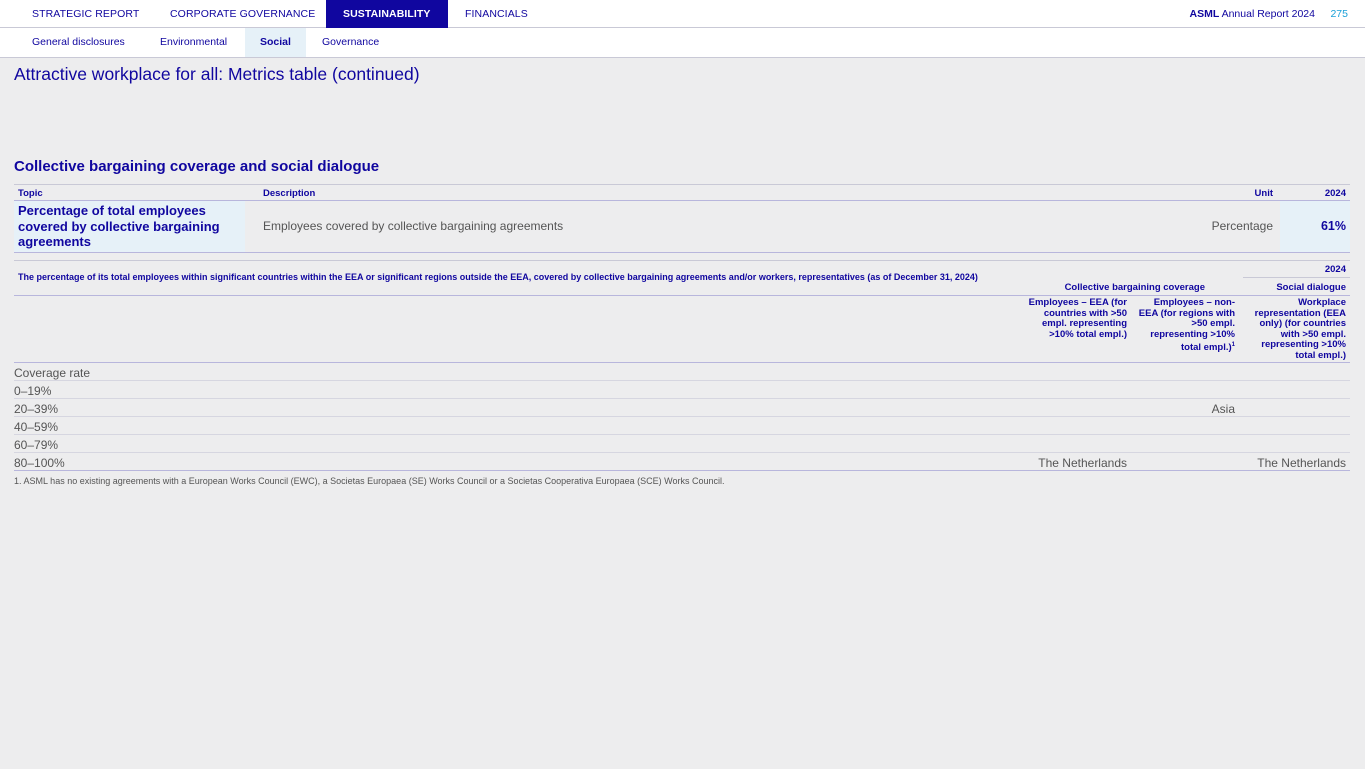 The width and height of the screenshot is (1365, 769). I want to click on table-row: Coverage rate, so click(682, 372).